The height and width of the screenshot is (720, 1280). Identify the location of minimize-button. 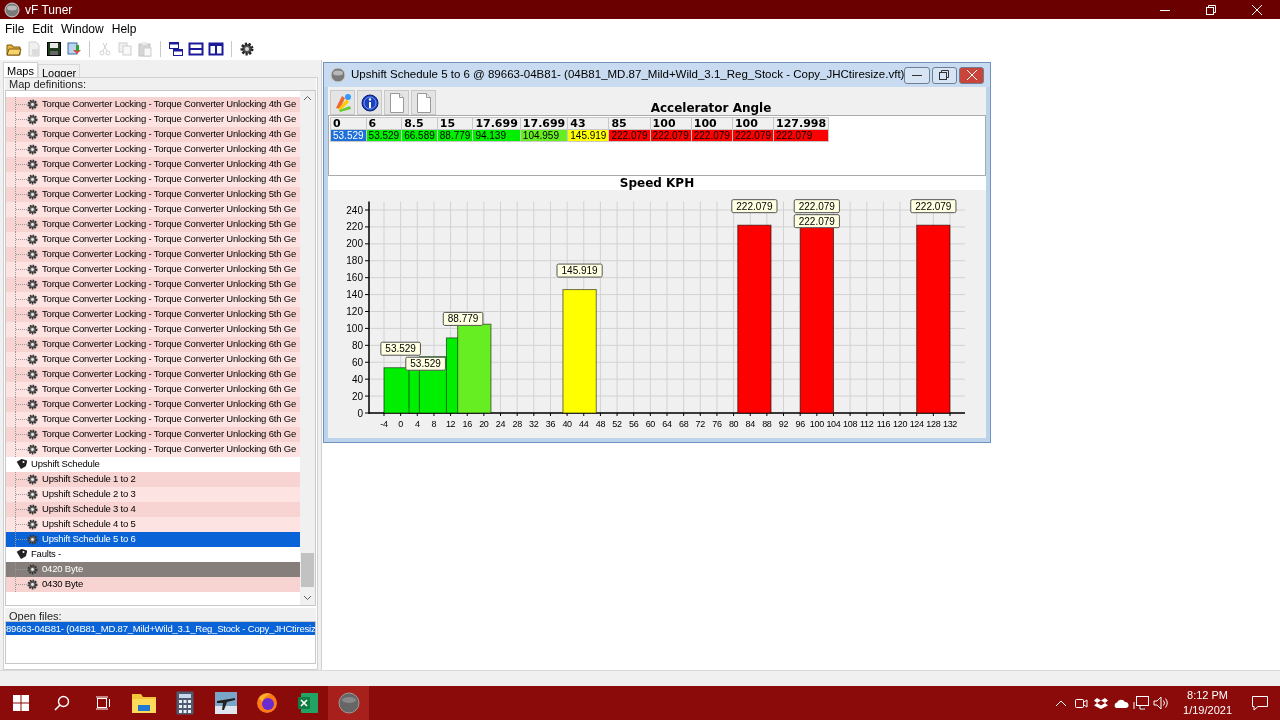
(917, 75).